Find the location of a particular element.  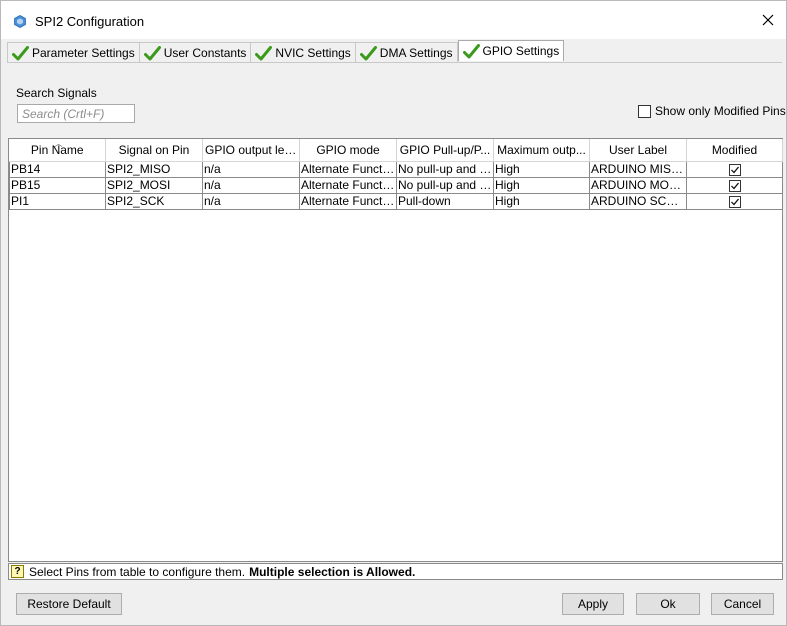

tab-user-constants: User Constants is located at coordinates (195, 52).